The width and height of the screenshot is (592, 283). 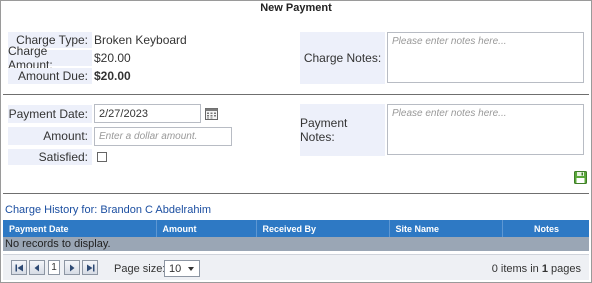 I want to click on last-page-button, so click(x=90, y=267).